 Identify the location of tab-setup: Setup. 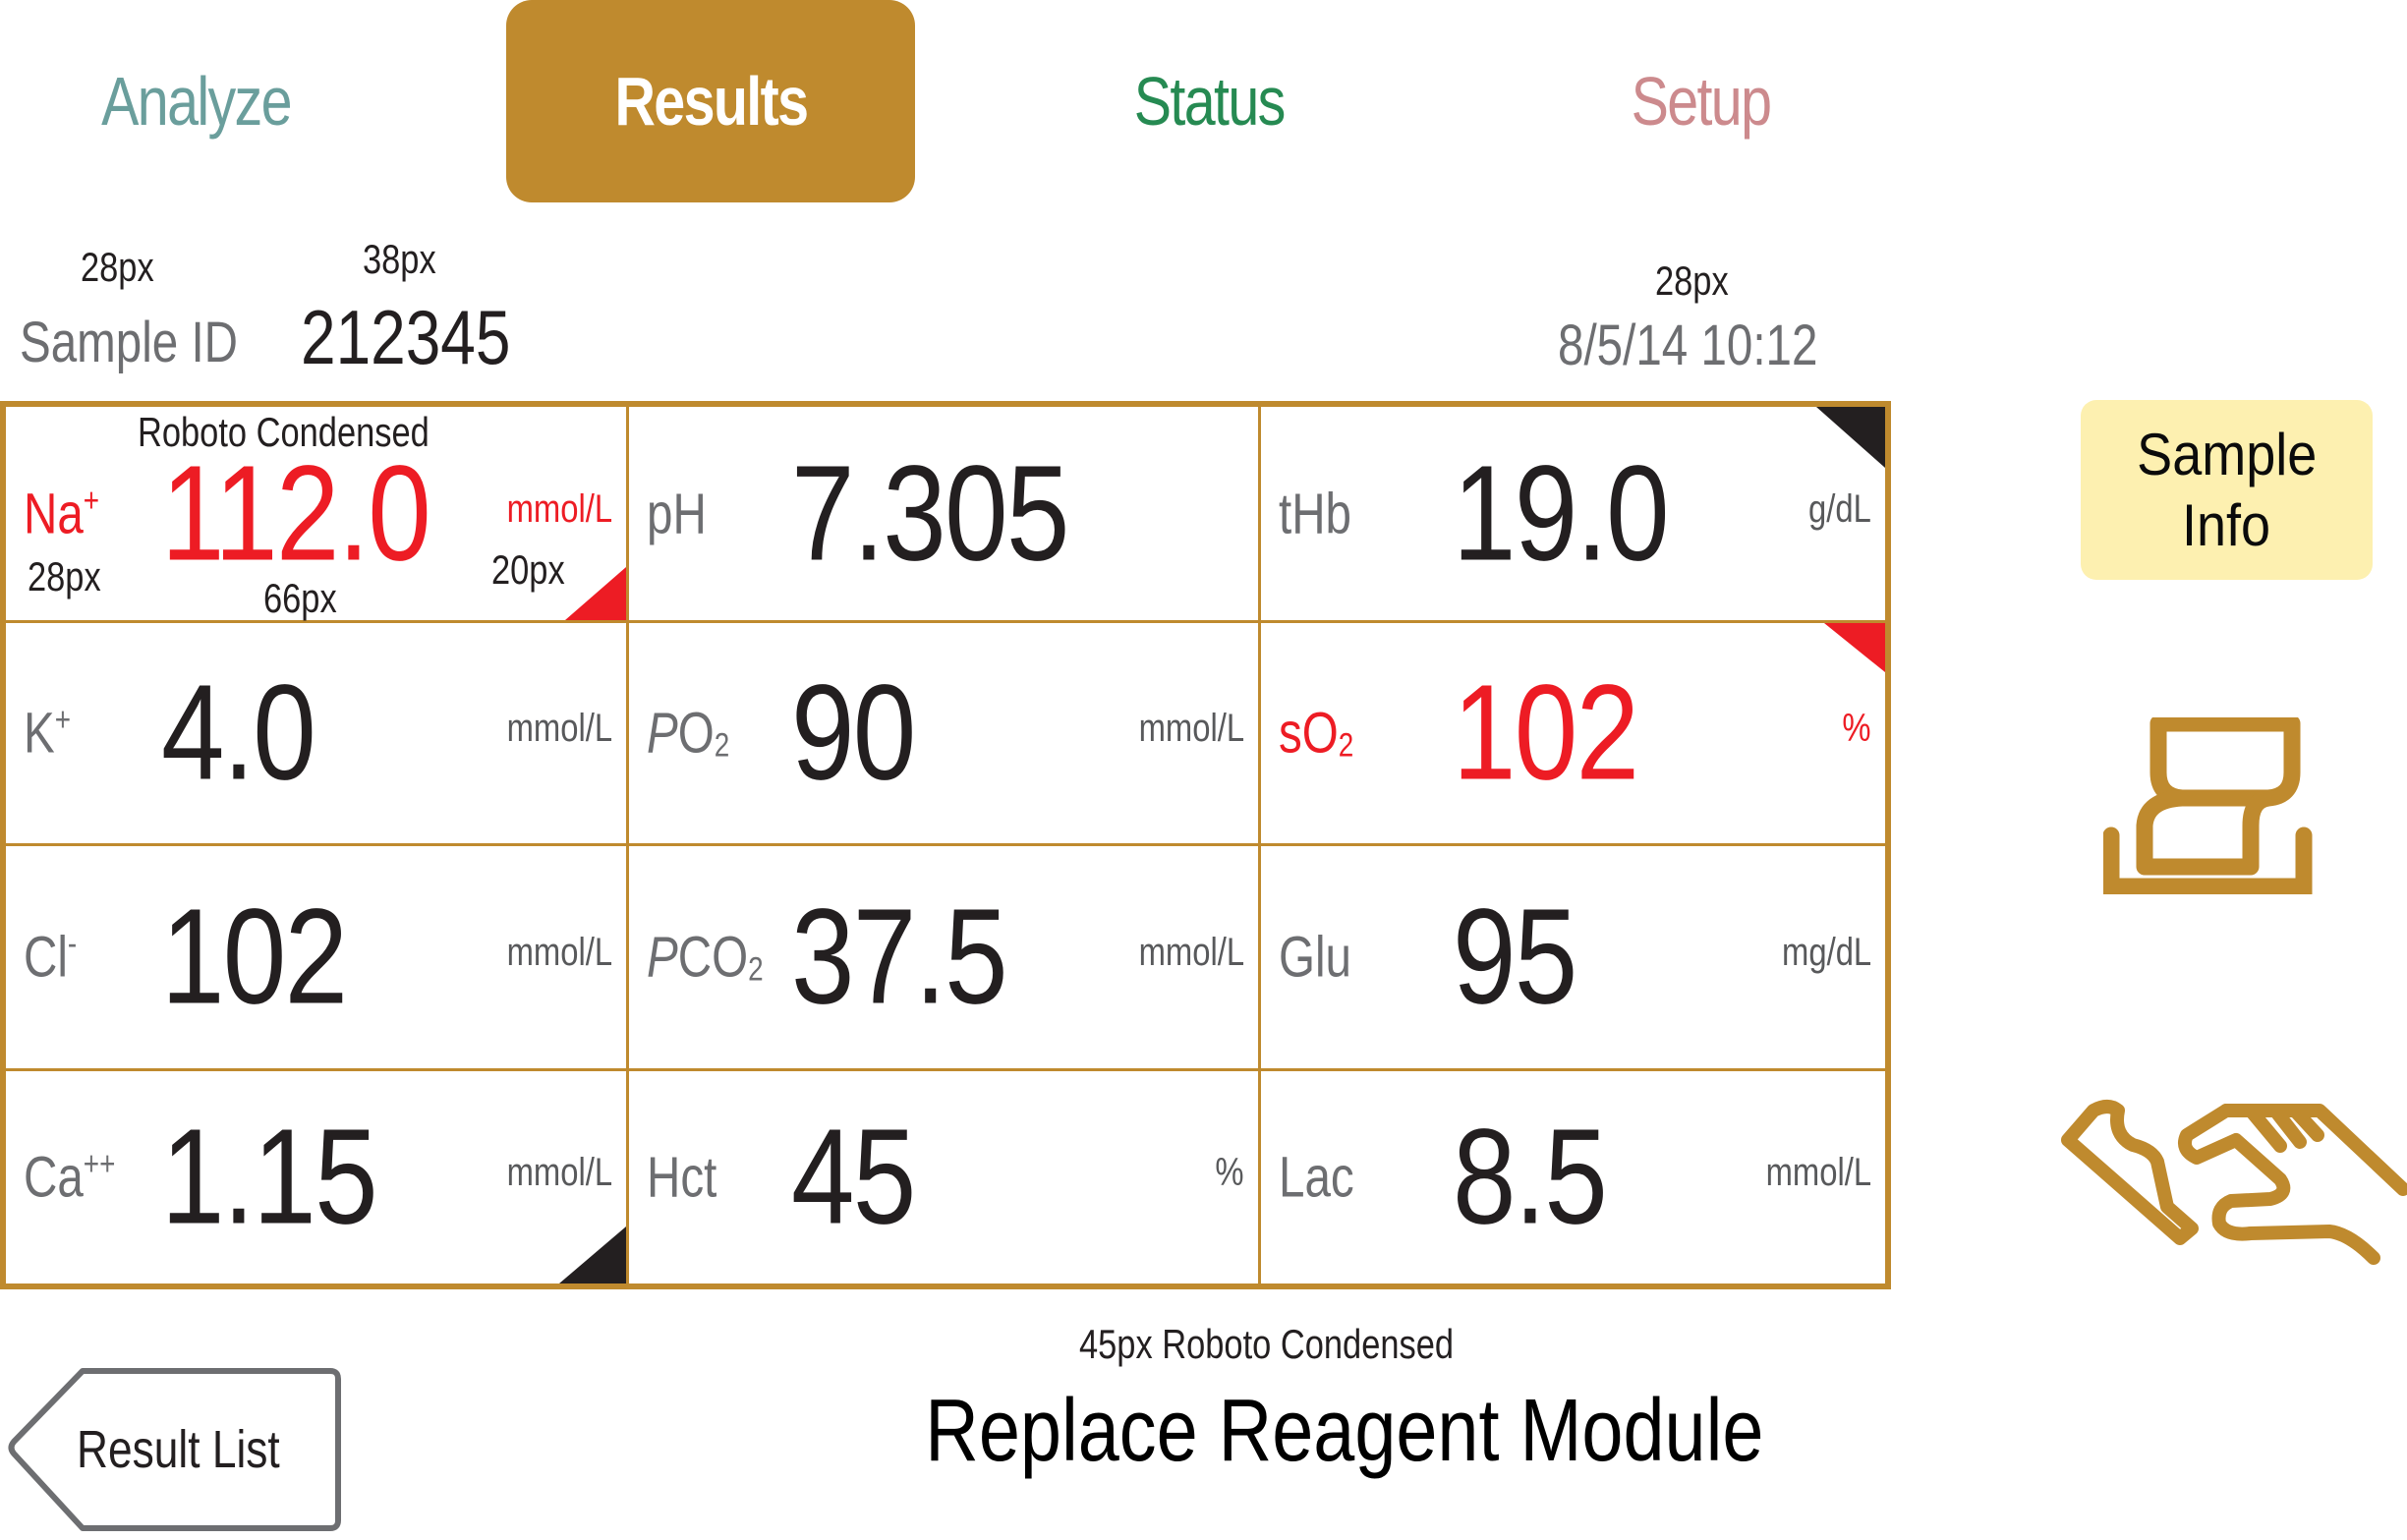
(1701, 101).